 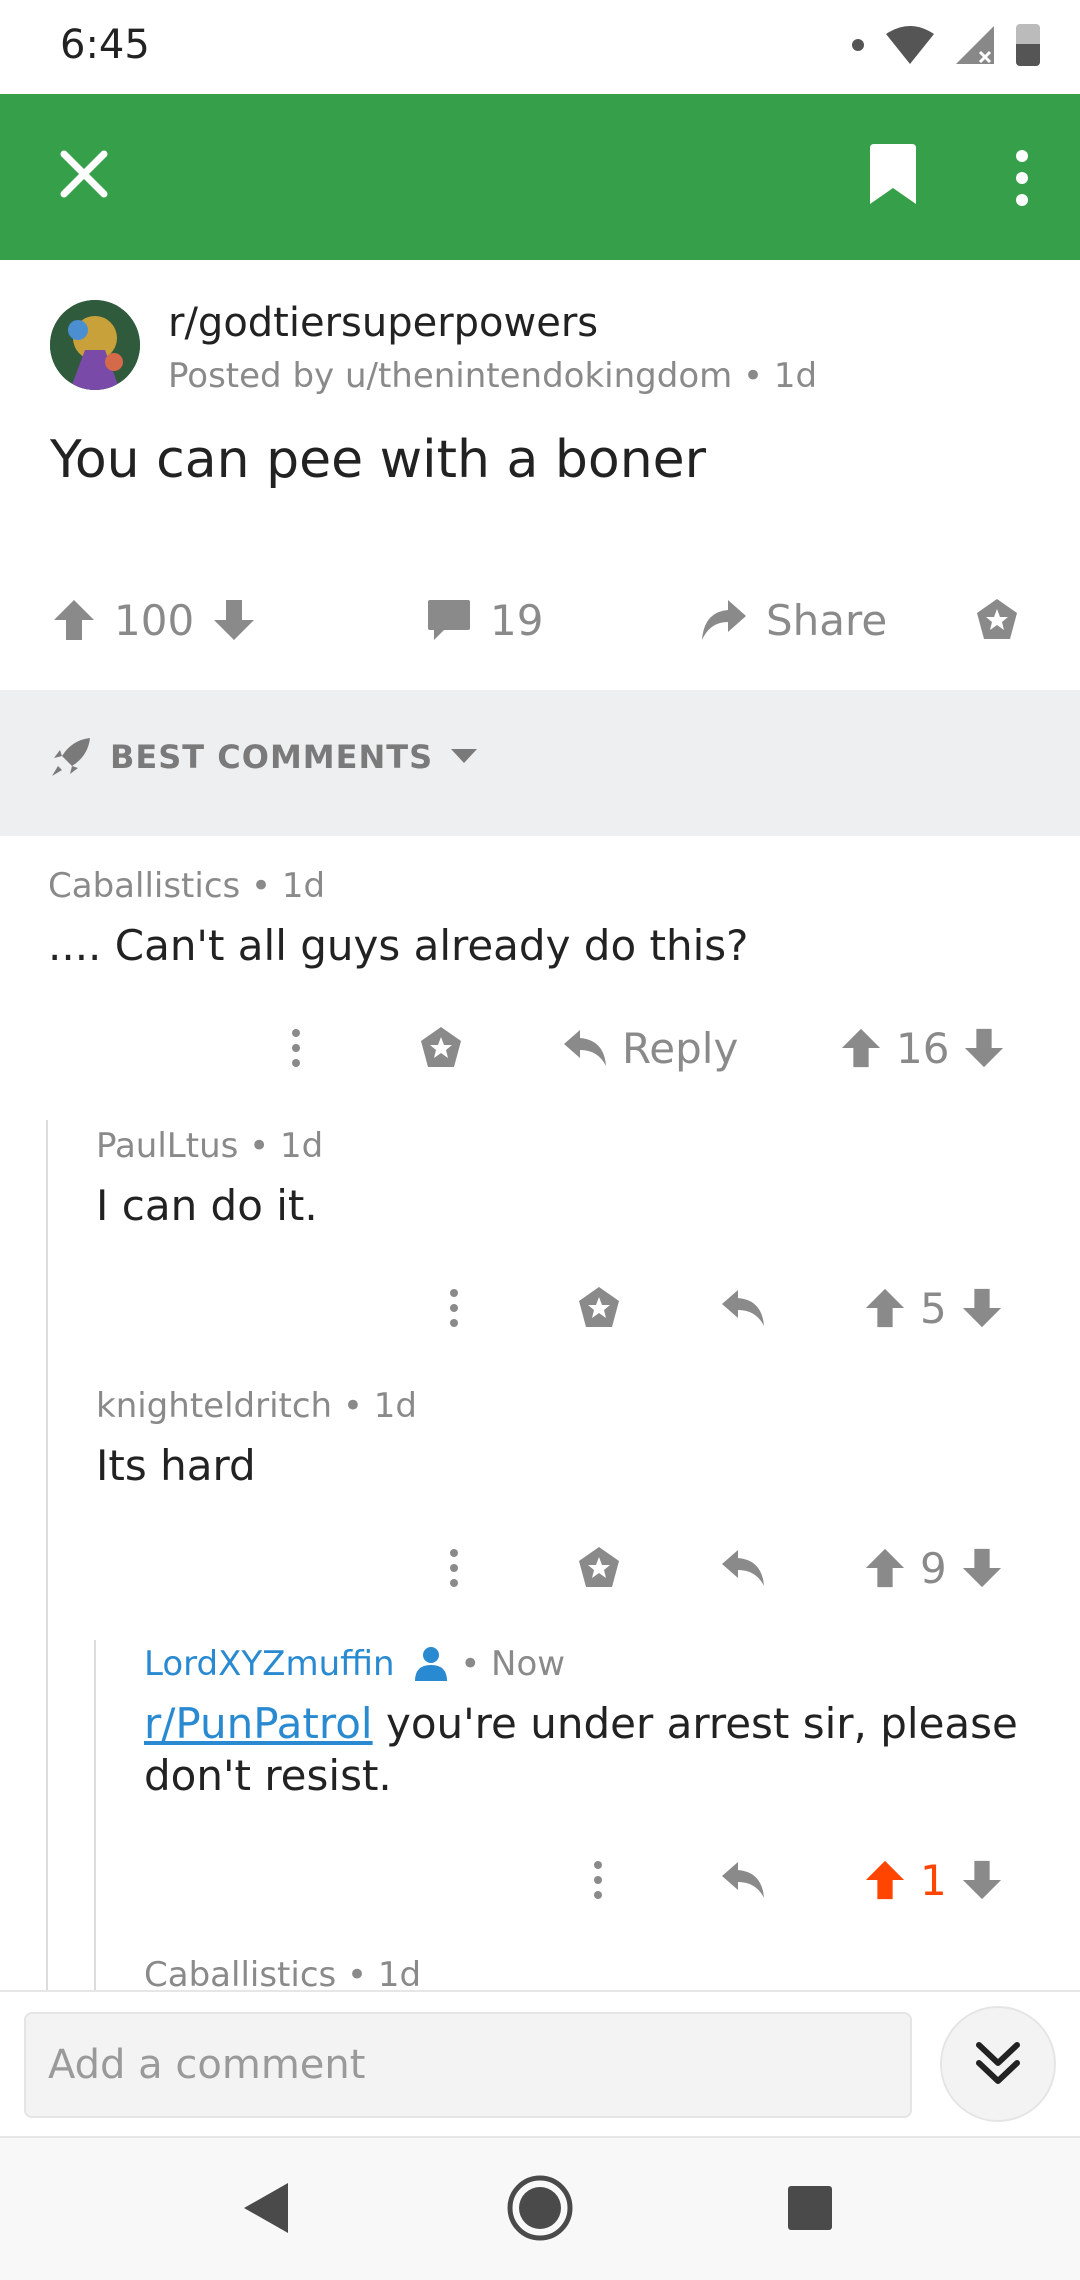 I want to click on post-author-meta: Posted by u/thenintendokingdom • 1d, so click(x=492, y=376).